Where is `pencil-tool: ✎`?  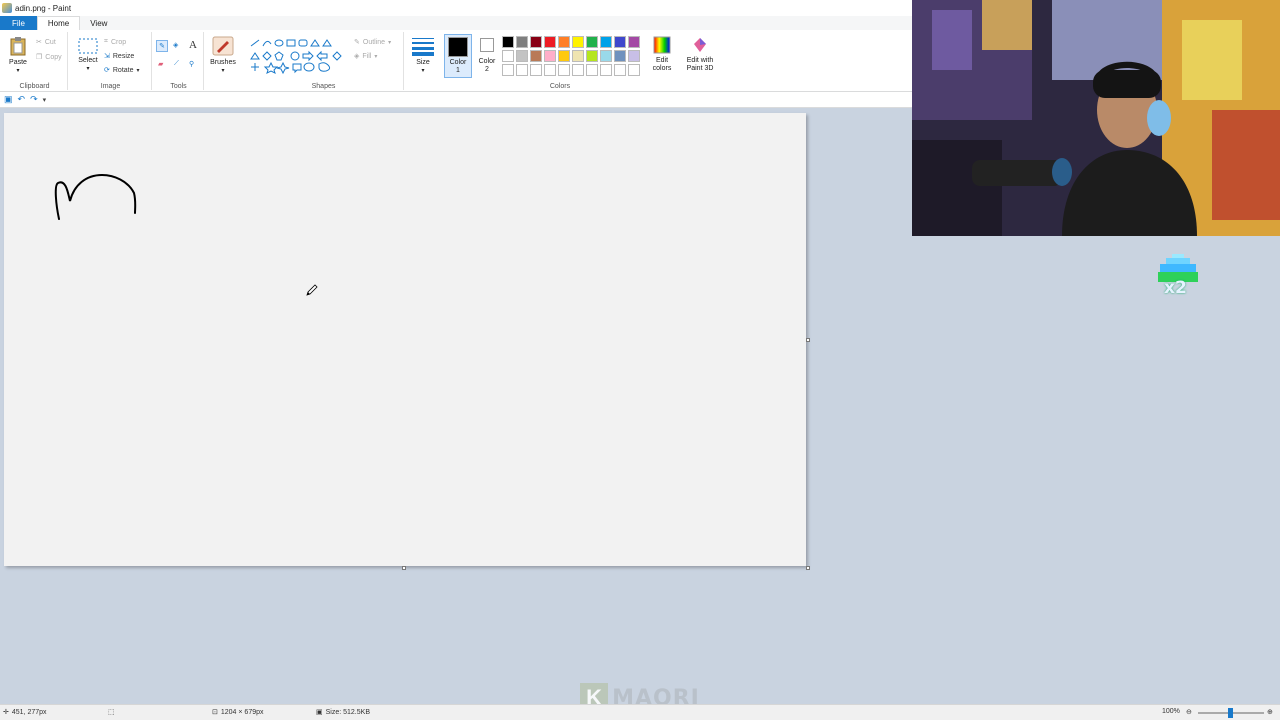
pencil-tool: ✎ is located at coordinates (162, 46).